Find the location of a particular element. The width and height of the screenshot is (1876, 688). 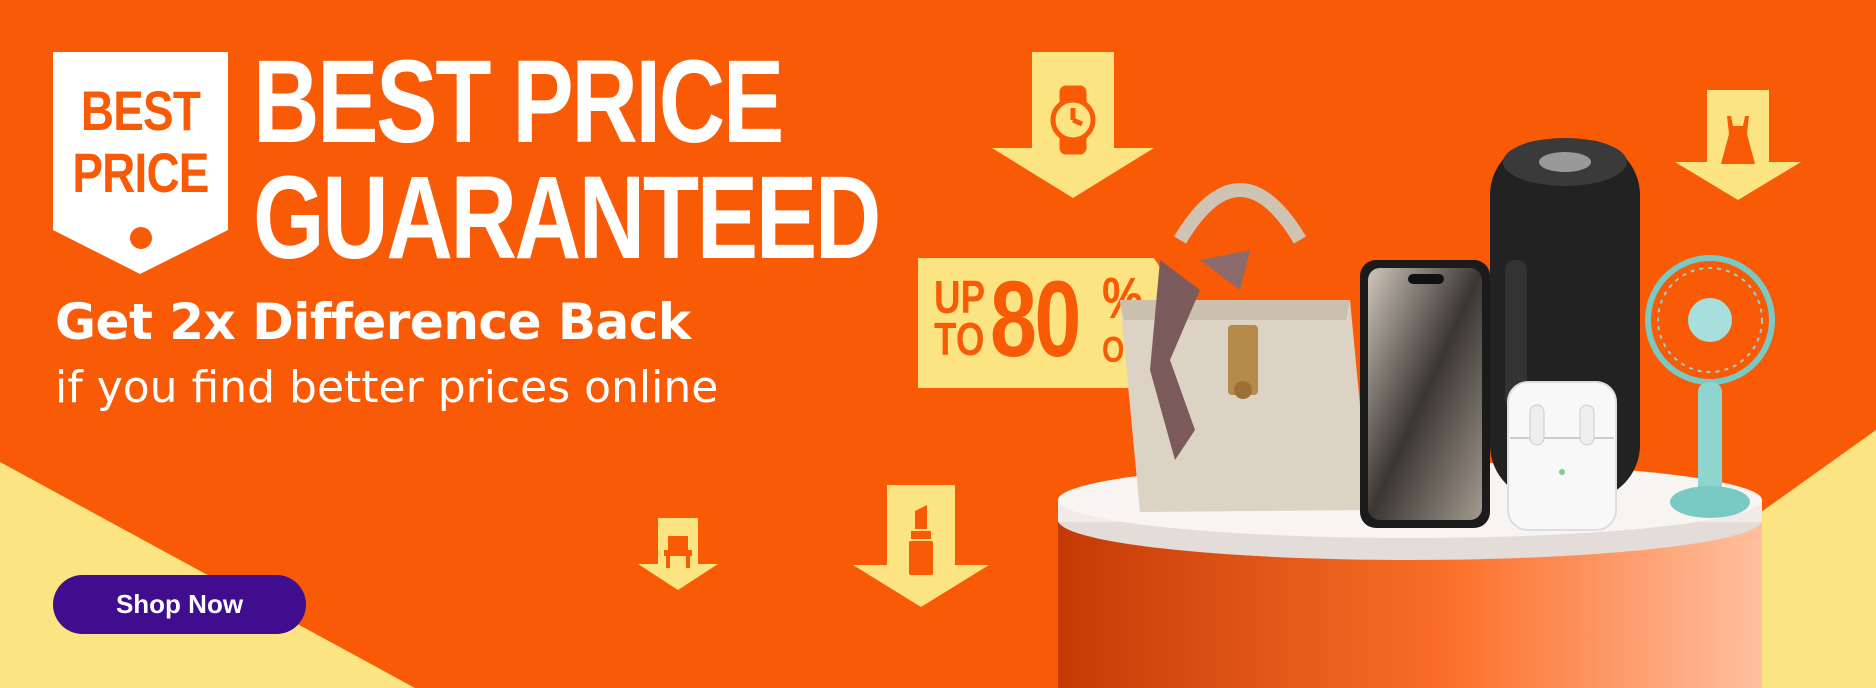

chair-icon is located at coordinates (678, 554).